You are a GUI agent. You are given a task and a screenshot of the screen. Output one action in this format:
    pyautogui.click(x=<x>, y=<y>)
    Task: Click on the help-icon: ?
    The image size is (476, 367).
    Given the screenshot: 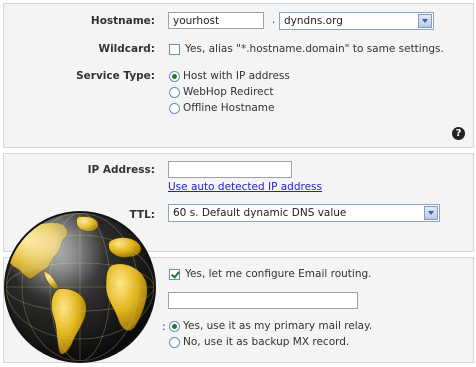 What is the action you would take?
    pyautogui.click(x=458, y=133)
    